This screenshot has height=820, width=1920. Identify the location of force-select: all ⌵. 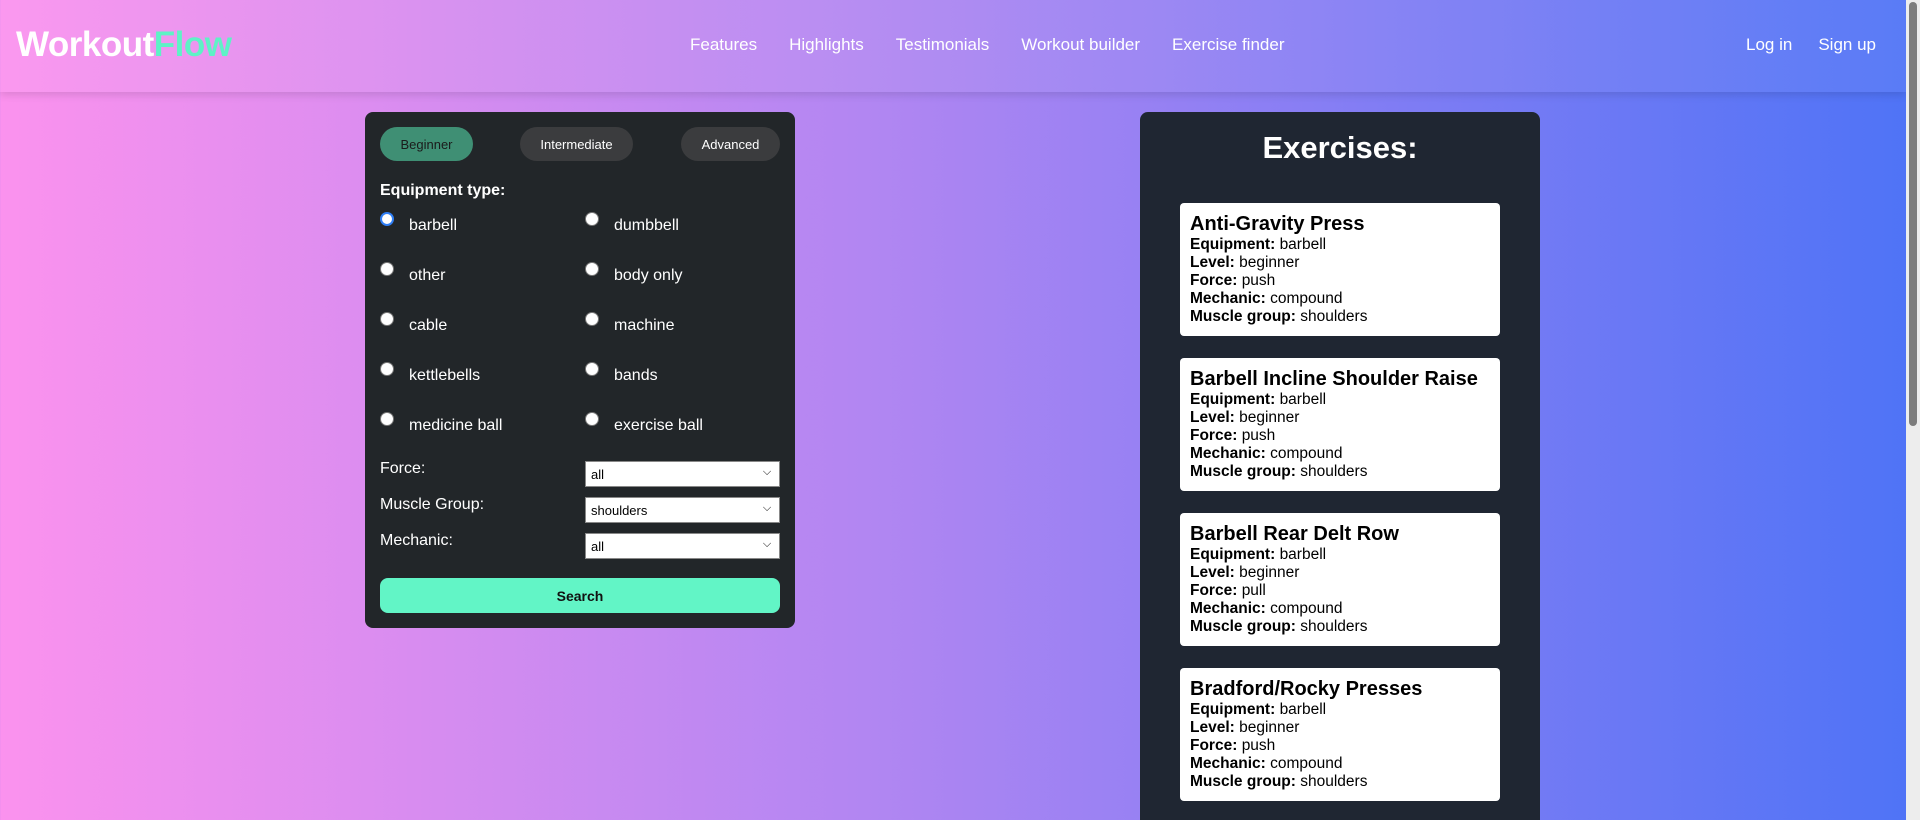
(682, 474).